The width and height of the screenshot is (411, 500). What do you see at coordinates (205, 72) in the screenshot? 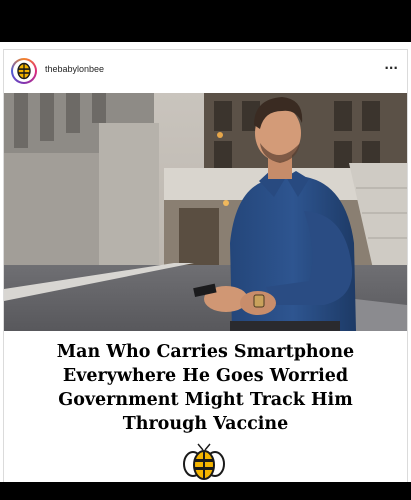
I see `post-header: thebabylonbee ···` at bounding box center [205, 72].